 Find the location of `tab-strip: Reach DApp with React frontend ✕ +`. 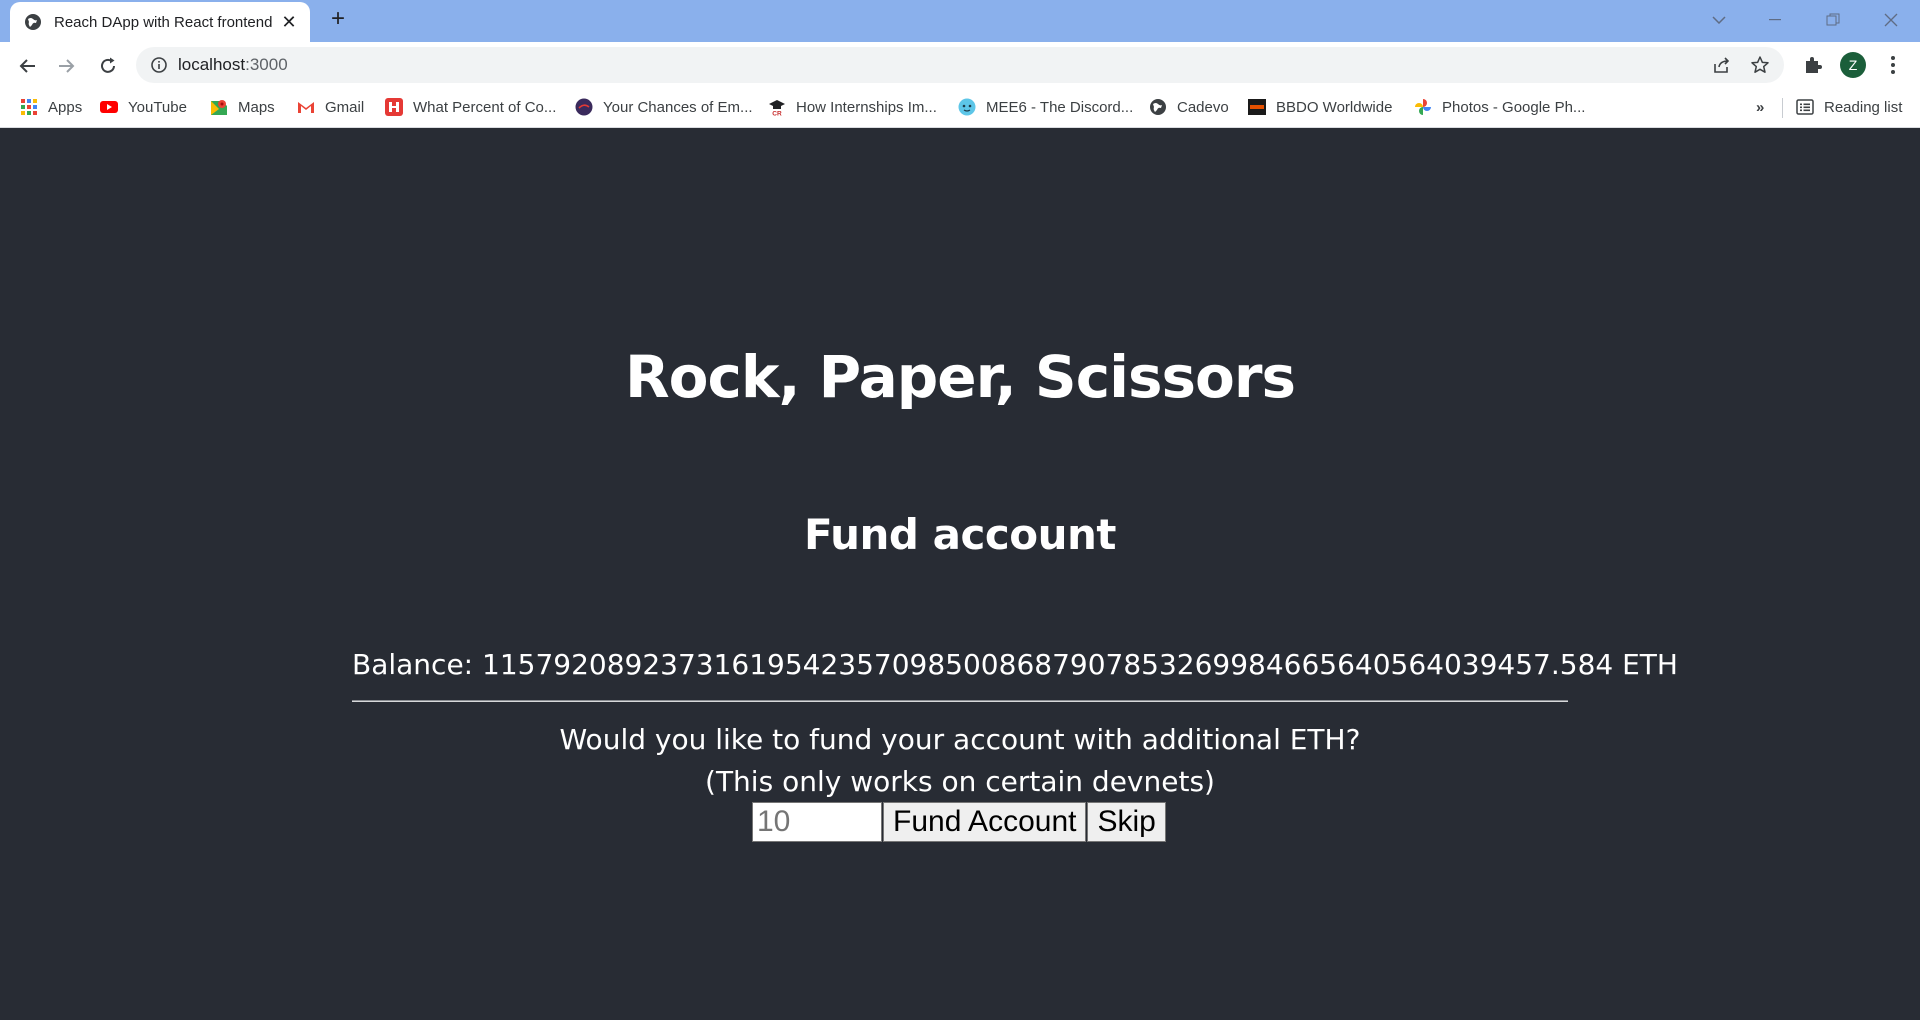

tab-strip: Reach DApp with React frontend ✕ + is located at coordinates (960, 21).